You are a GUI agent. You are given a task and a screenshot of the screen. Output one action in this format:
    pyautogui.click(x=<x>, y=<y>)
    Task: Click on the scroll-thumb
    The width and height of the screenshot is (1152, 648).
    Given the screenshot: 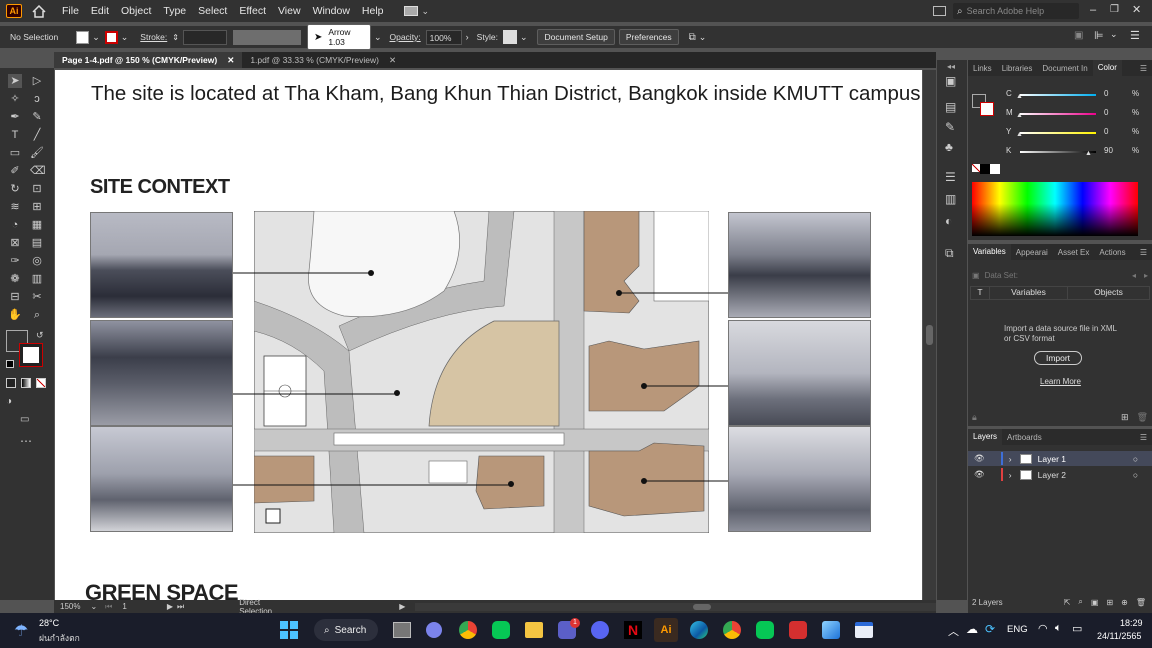 What is the action you would take?
    pyautogui.click(x=929, y=335)
    